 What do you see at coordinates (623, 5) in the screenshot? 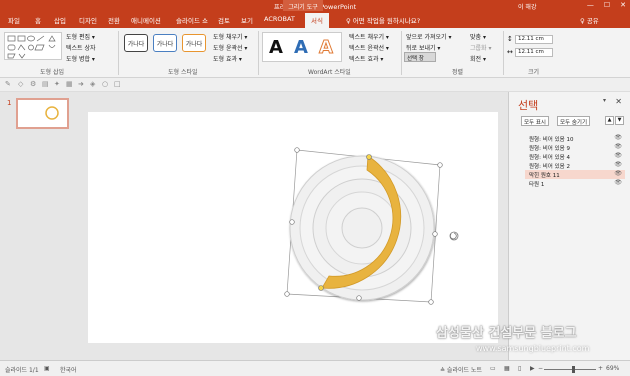
I see `close-button: ✕` at bounding box center [623, 5].